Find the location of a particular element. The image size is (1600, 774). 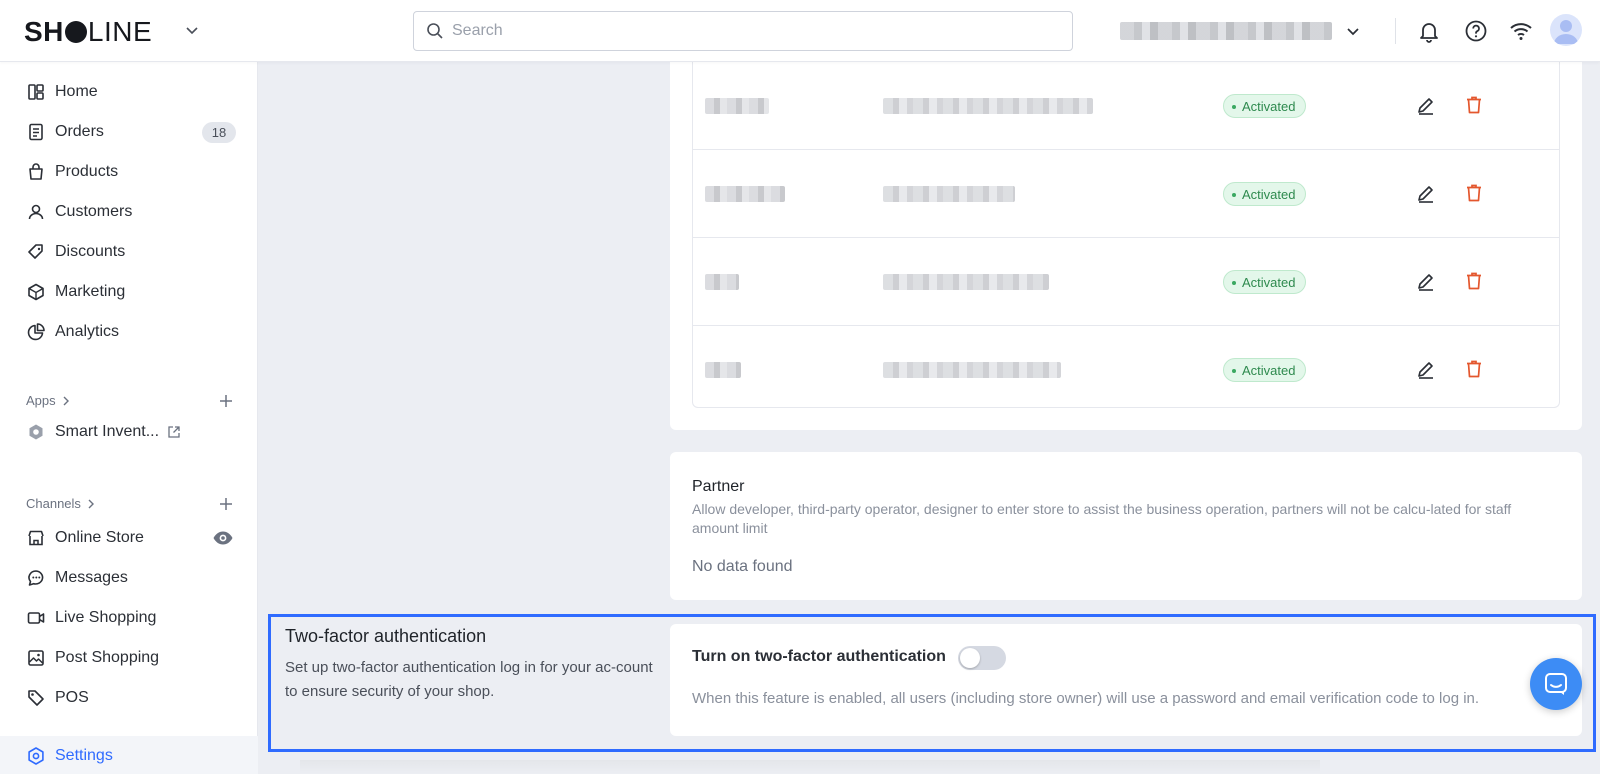

search-icon is located at coordinates (435, 31).